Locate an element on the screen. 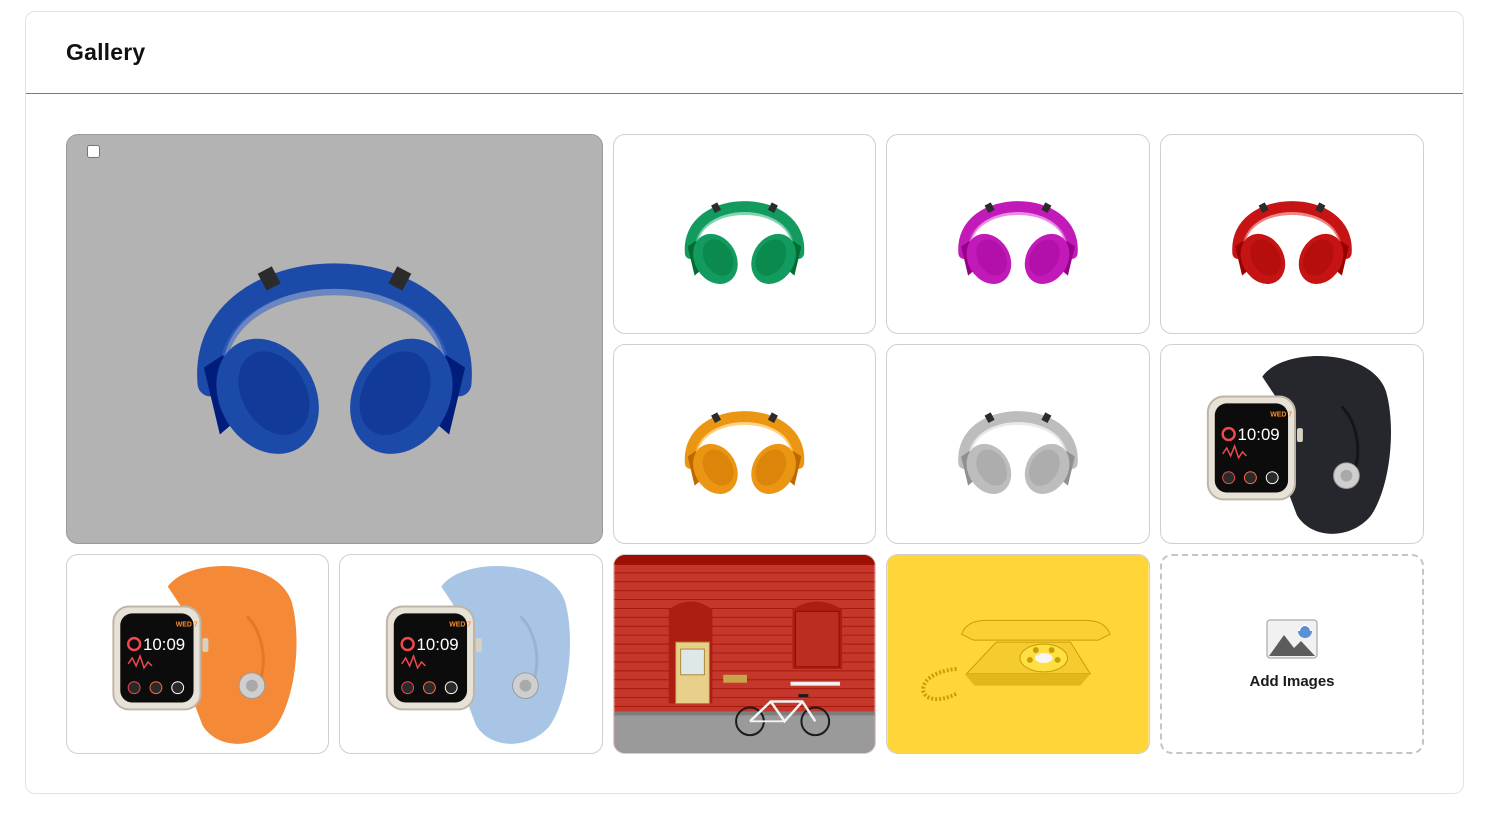 The width and height of the screenshot is (1496, 823). image-tile-telephone is located at coordinates (1018, 654).